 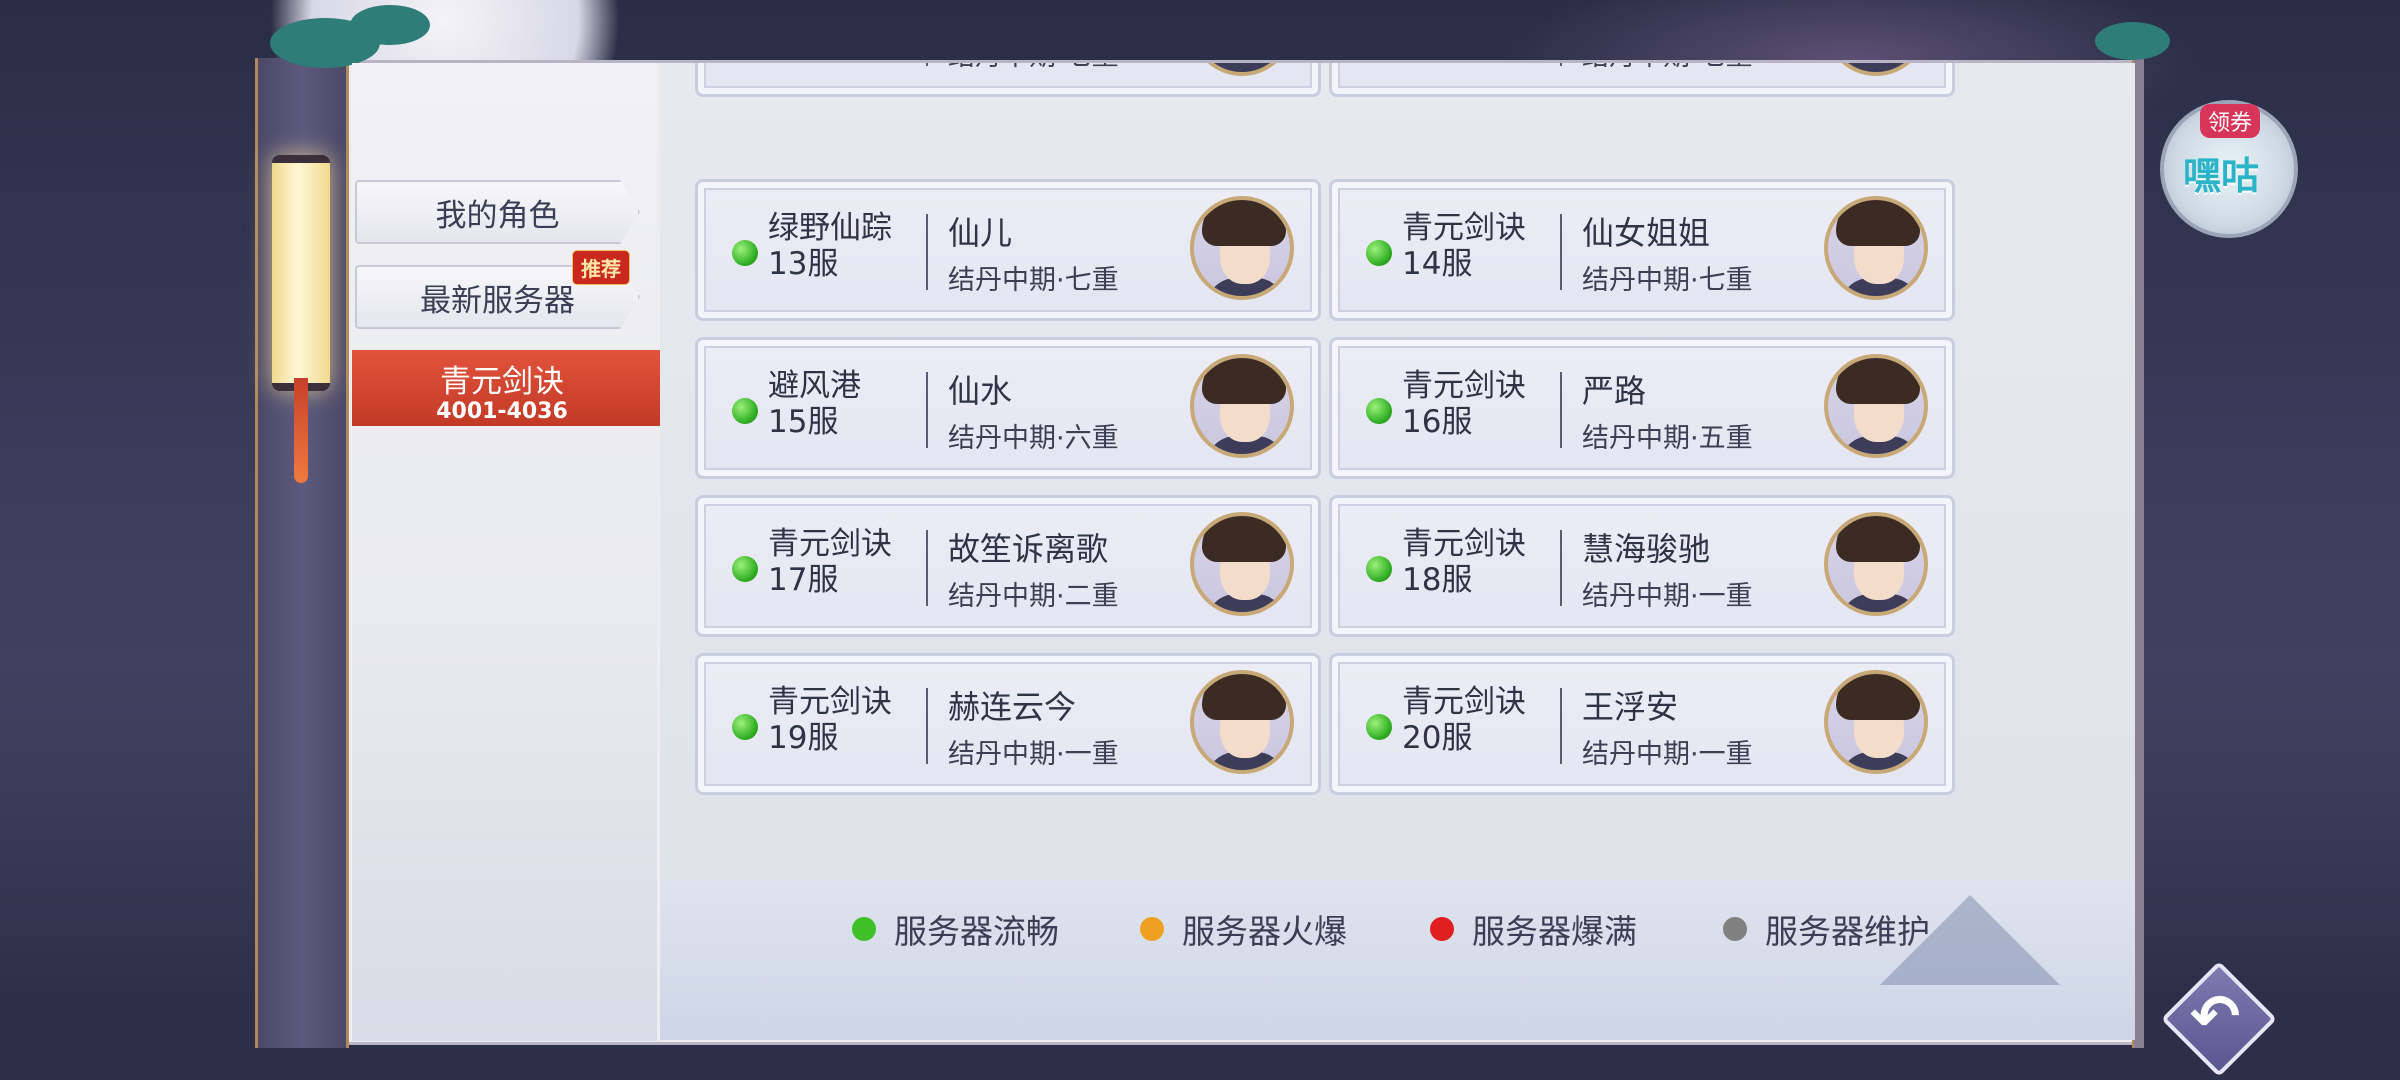 What do you see at coordinates (1642, 80) in the screenshot?
I see `server-card: 12服结丹中期·七重` at bounding box center [1642, 80].